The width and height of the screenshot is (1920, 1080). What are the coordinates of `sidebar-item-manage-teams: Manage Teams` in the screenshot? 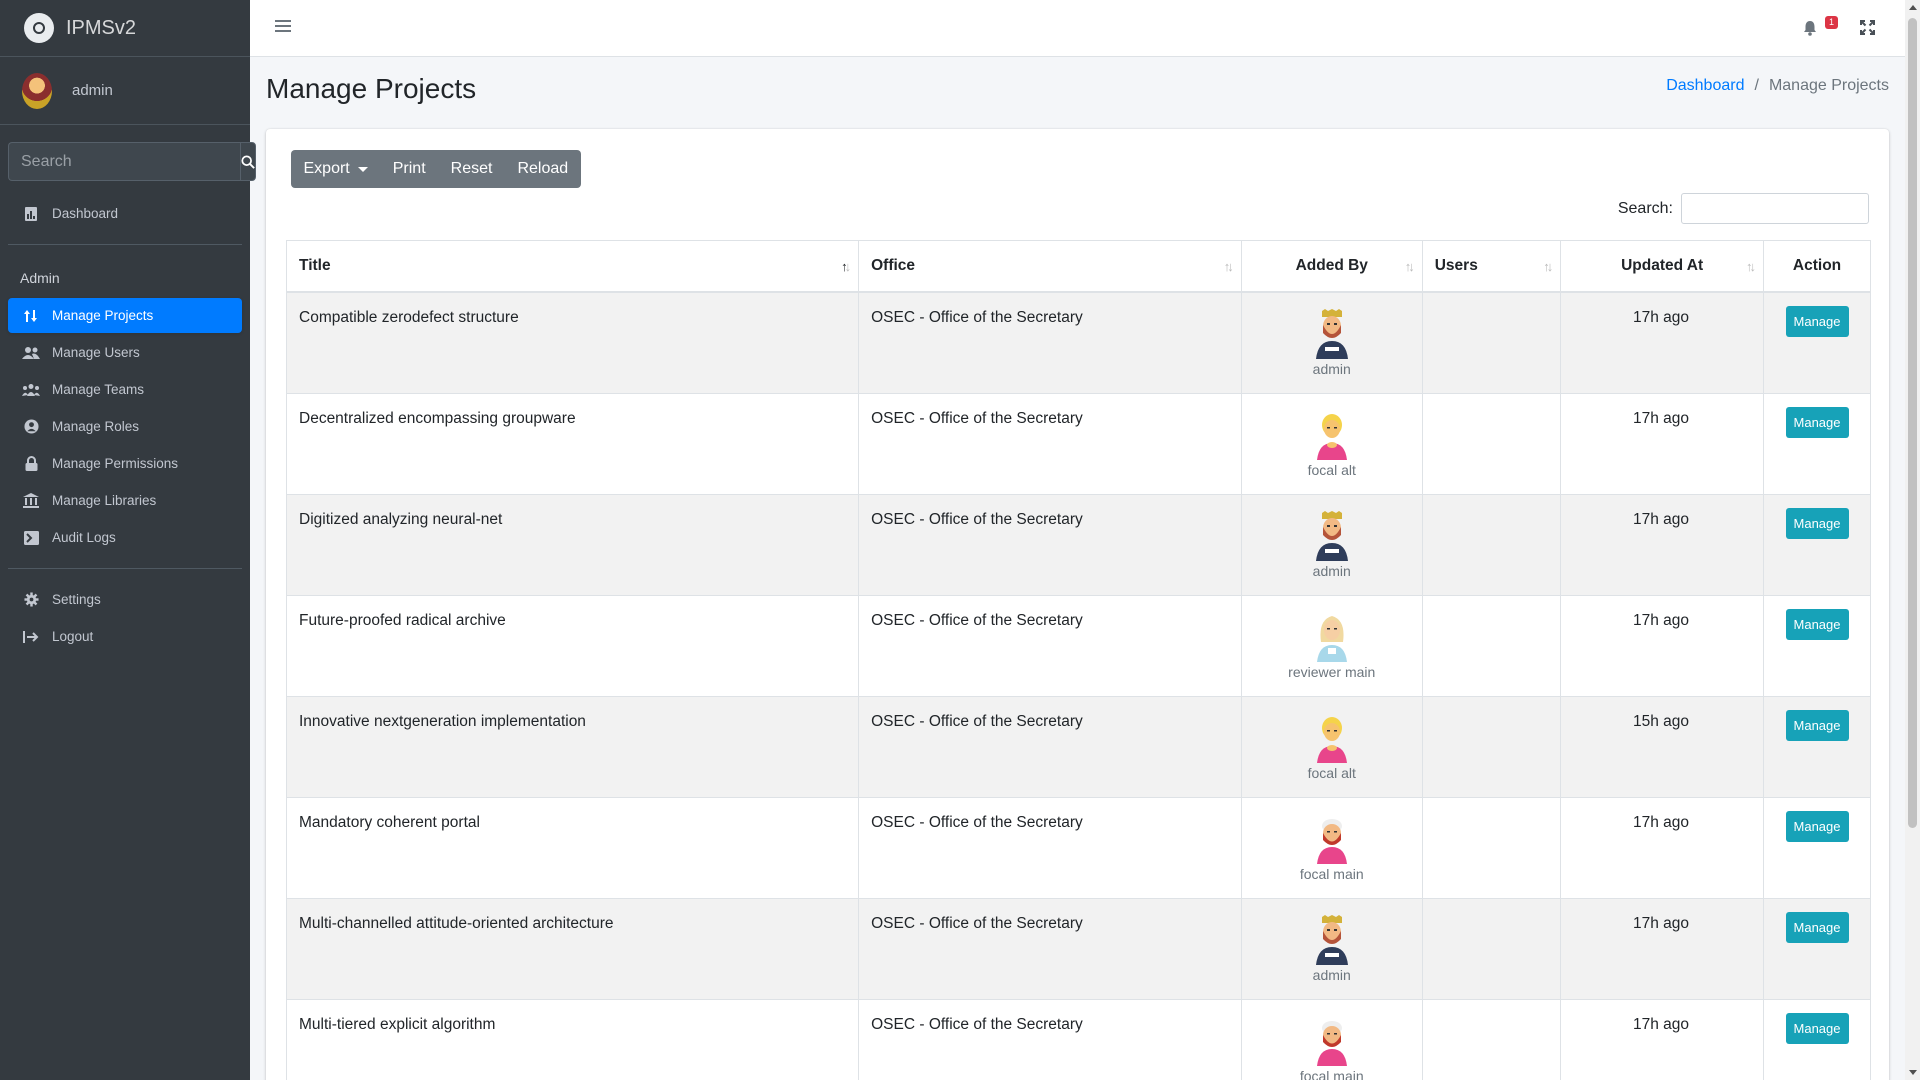 It's located at (125, 389).